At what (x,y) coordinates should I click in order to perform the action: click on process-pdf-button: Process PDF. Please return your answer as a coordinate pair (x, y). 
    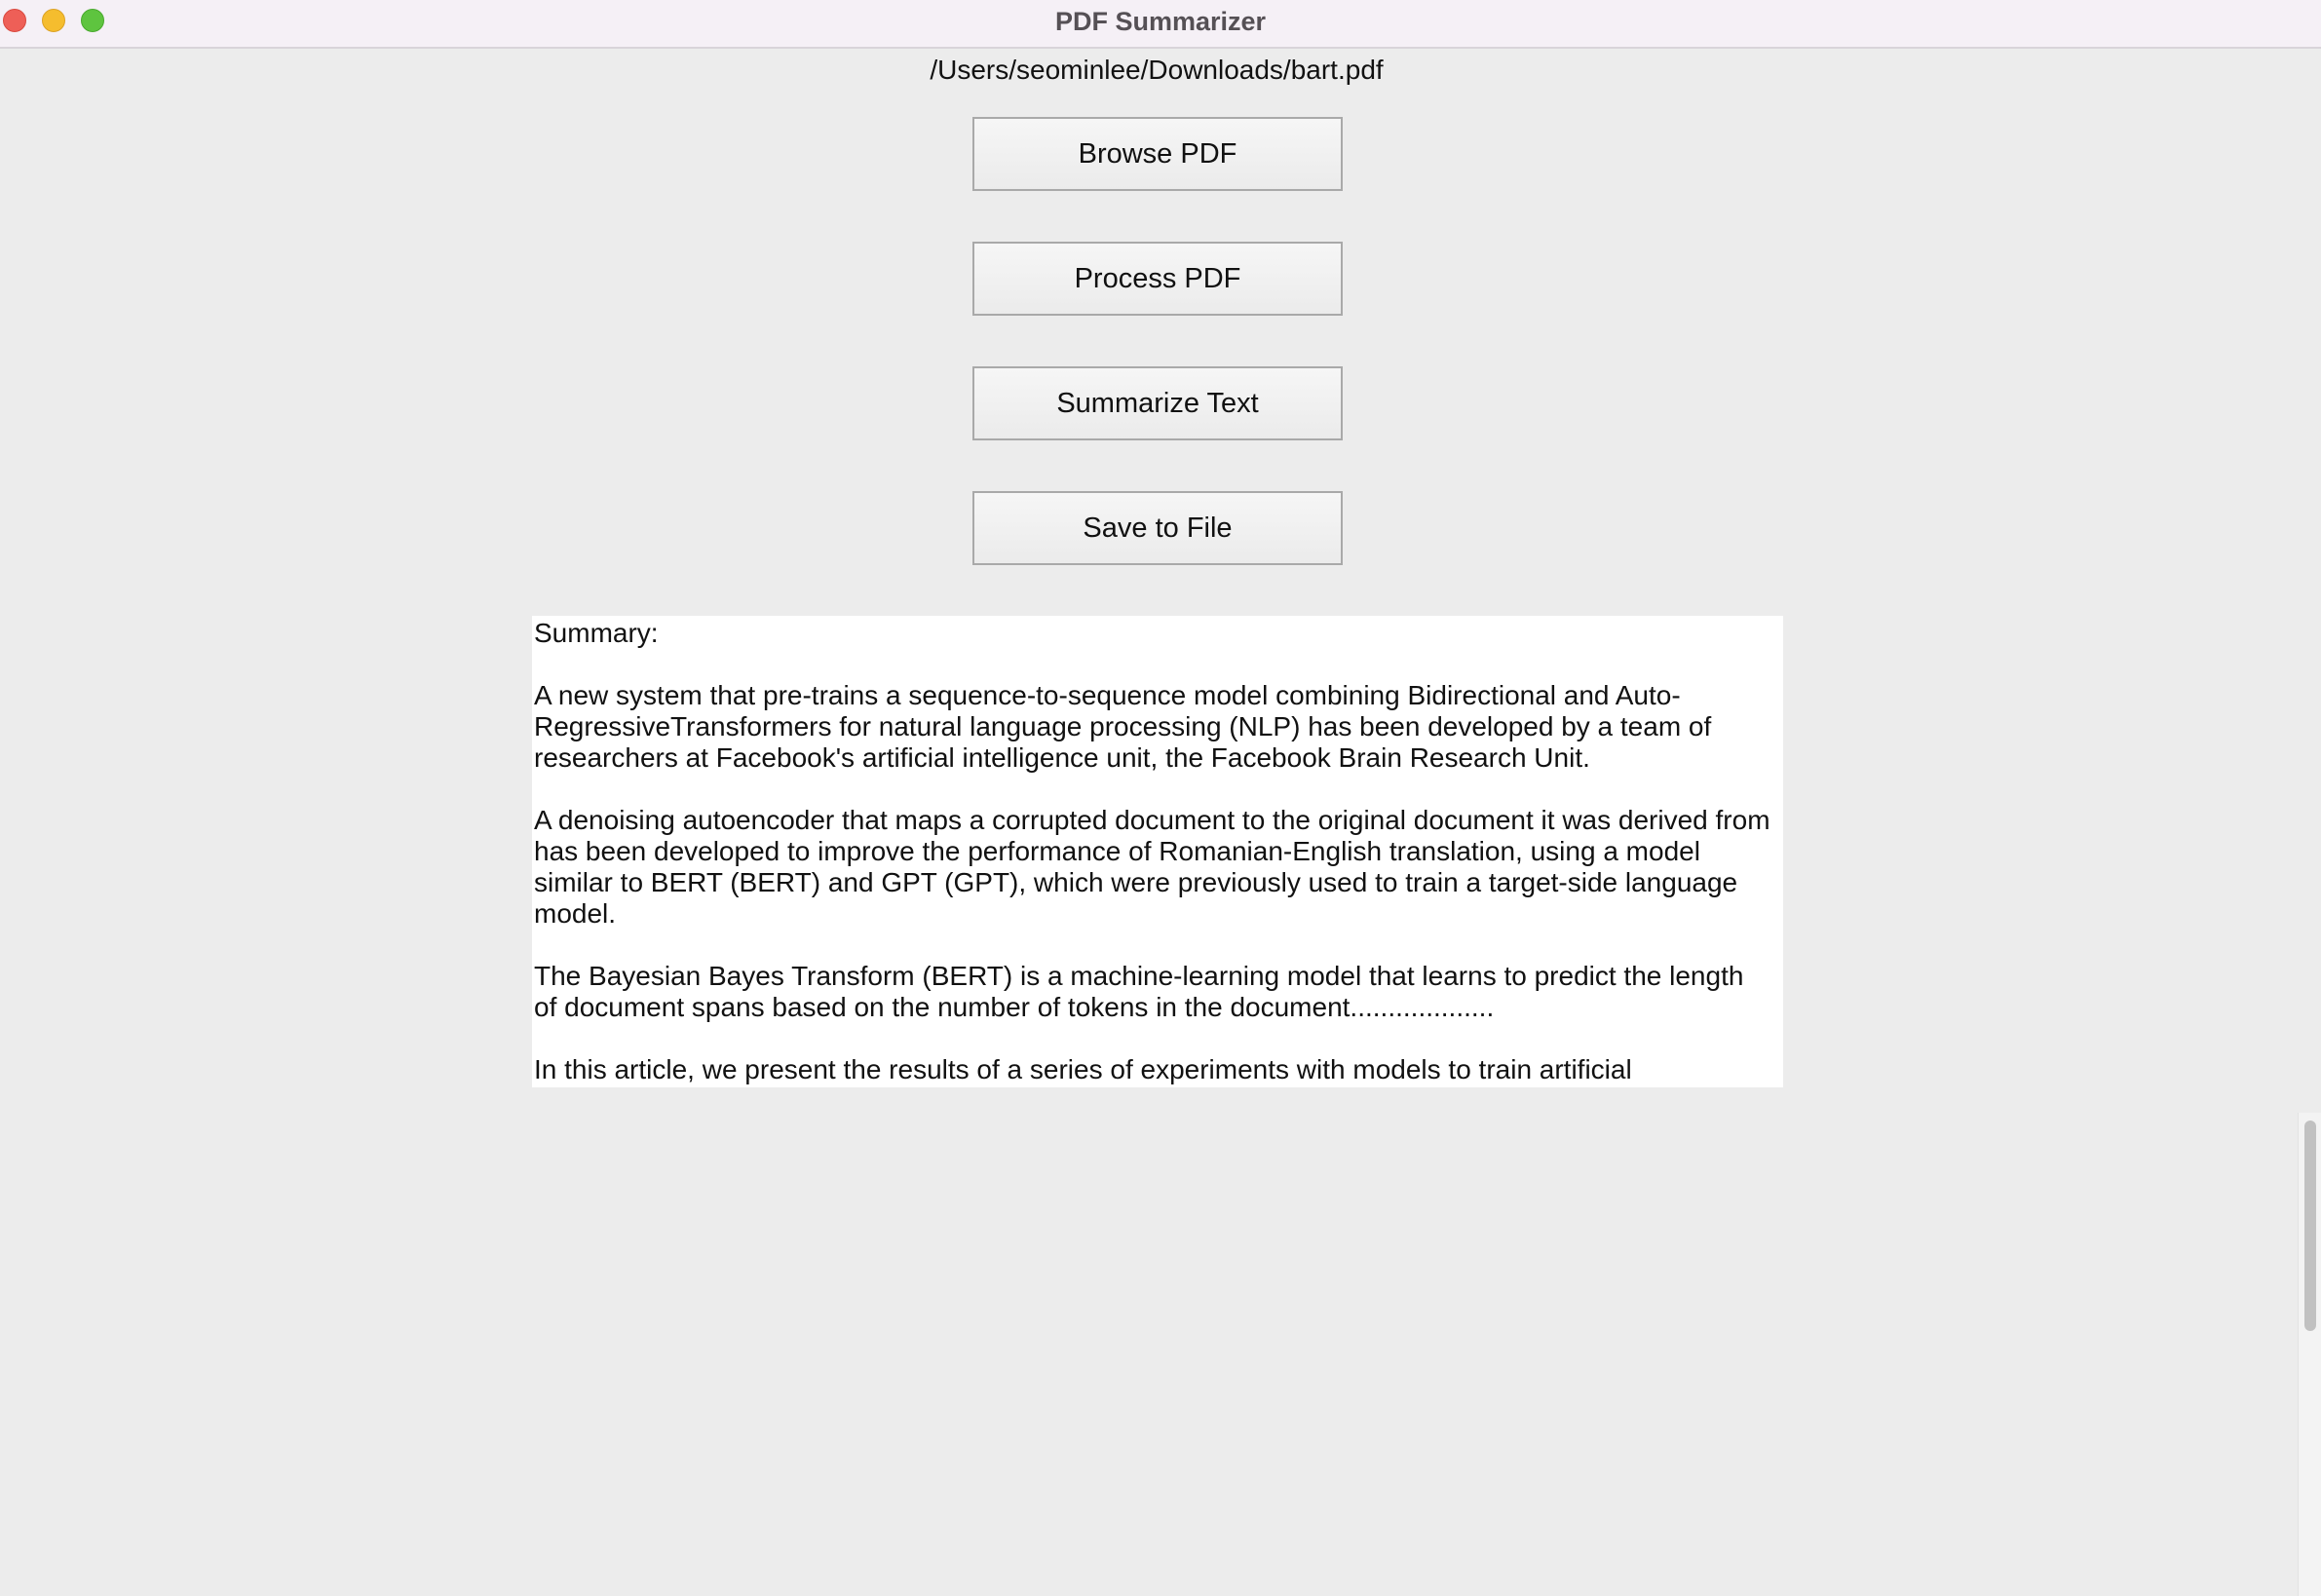
    Looking at the image, I should click on (1157, 279).